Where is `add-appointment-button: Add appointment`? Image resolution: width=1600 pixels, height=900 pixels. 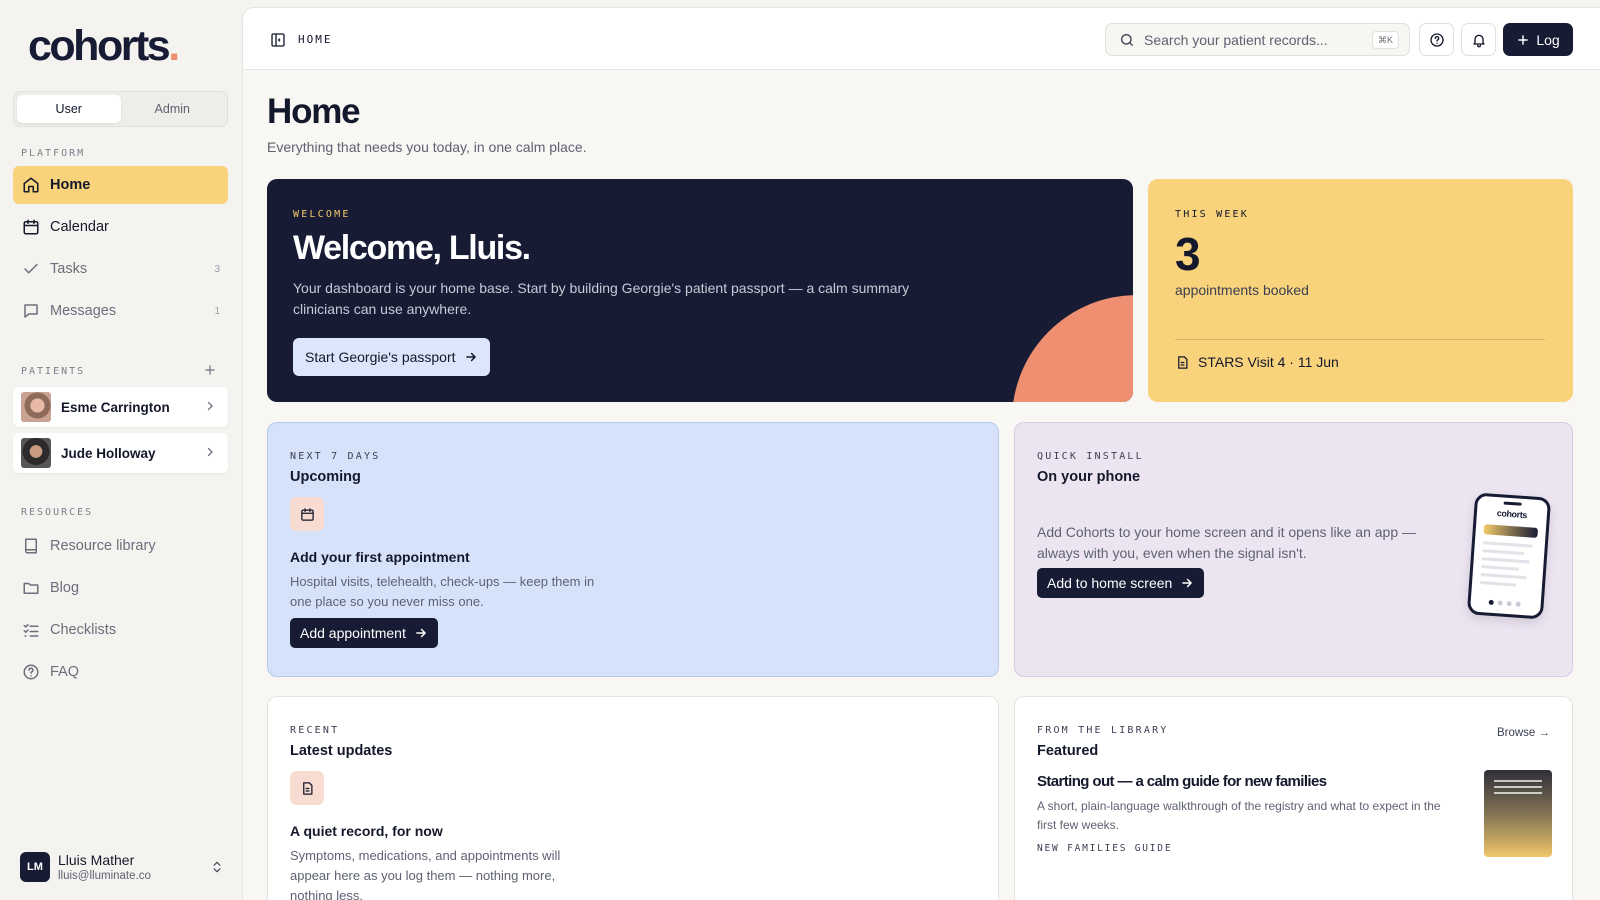 add-appointment-button: Add appointment is located at coordinates (364, 633).